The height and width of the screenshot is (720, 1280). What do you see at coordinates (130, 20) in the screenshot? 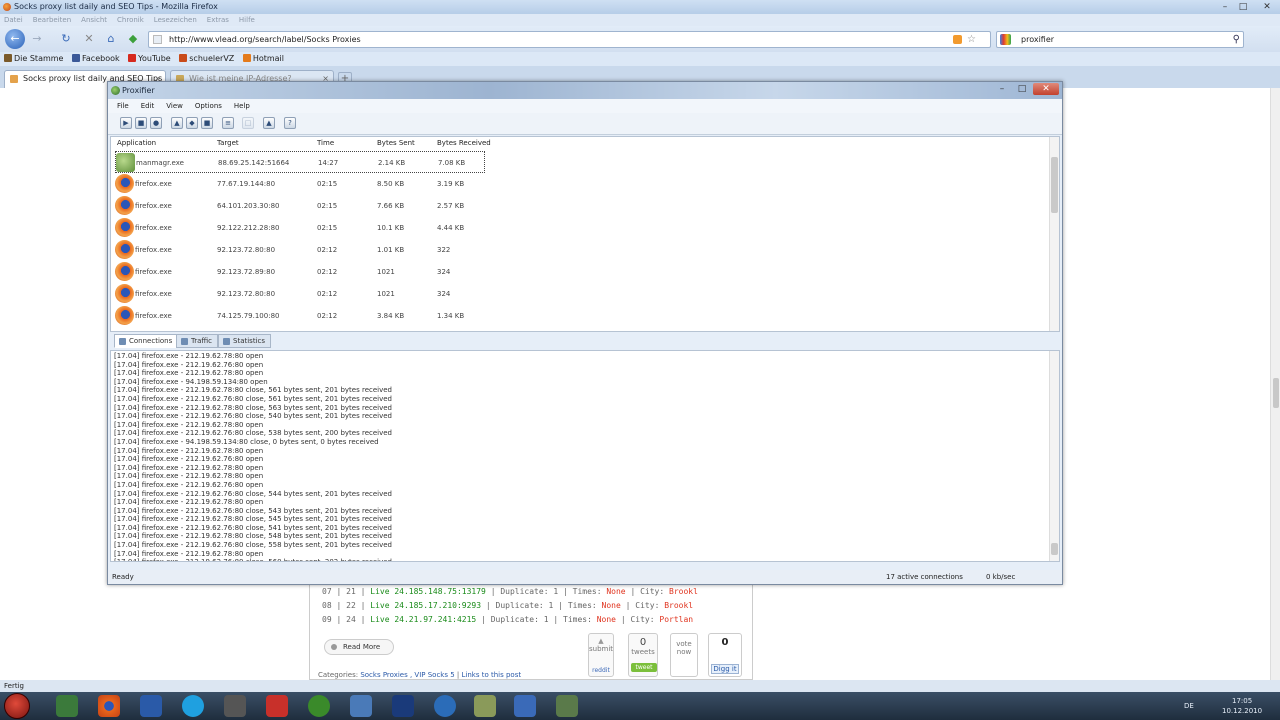
I see `menu-chronik: Chronik` at bounding box center [130, 20].